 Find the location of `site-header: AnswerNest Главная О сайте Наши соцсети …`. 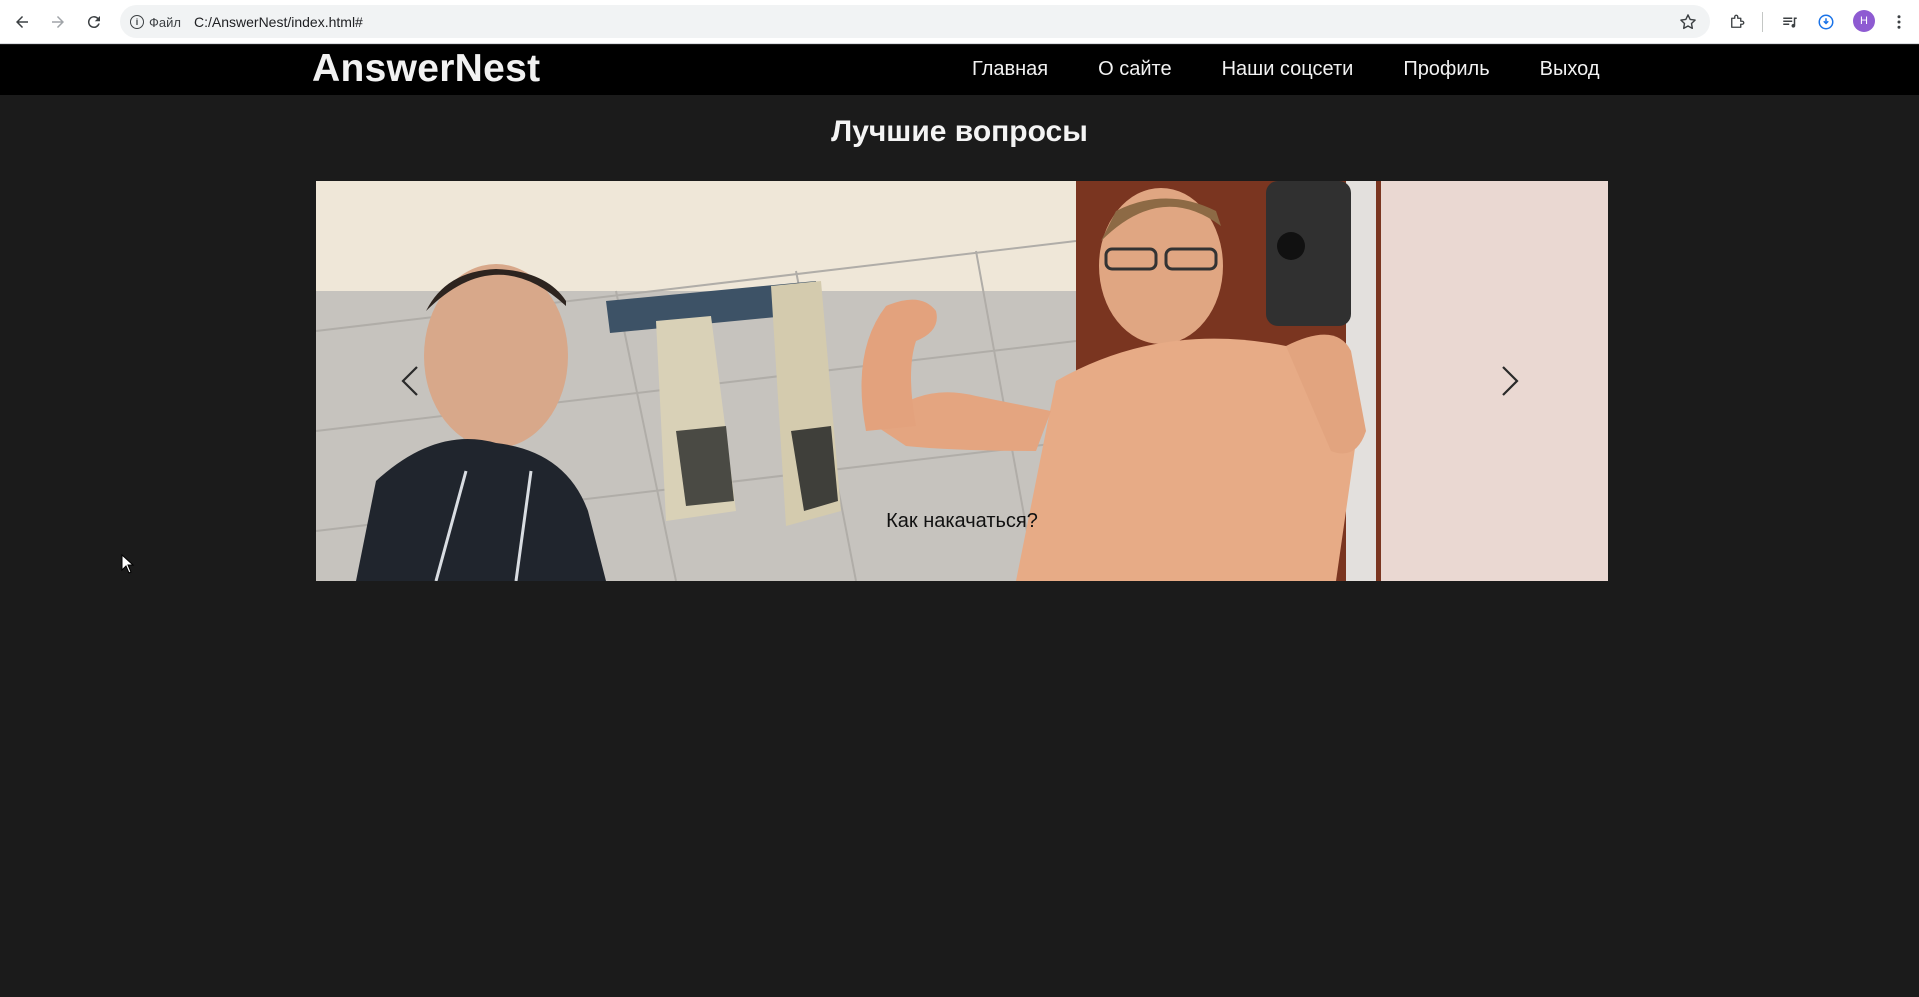

site-header: AnswerNest Главная О сайте Наши соцсети … is located at coordinates (959, 70).